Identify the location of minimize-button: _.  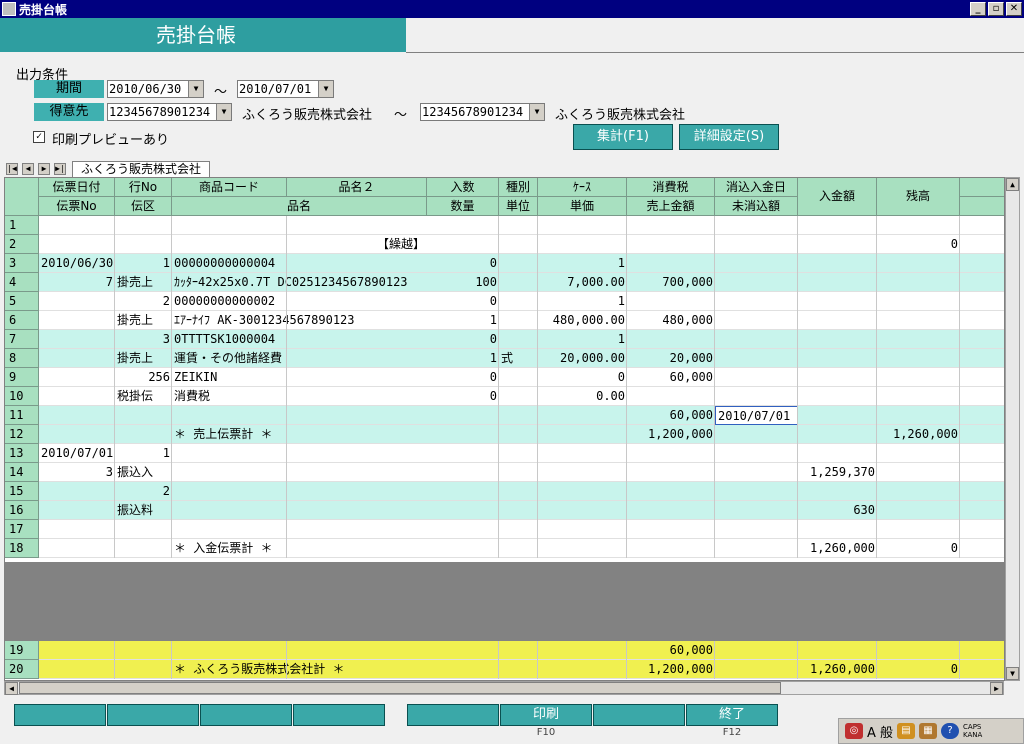
(978, 9).